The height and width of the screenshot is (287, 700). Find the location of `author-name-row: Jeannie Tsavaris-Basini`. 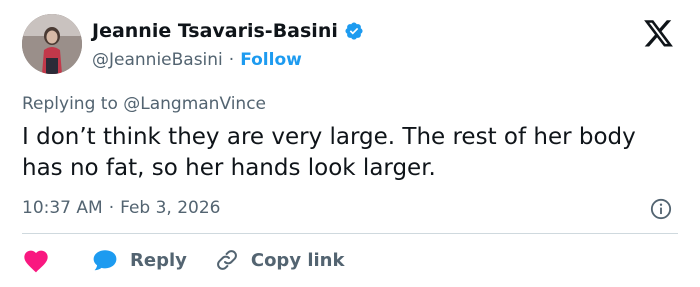

author-name-row: Jeannie Tsavaris-Basini is located at coordinates (228, 31).